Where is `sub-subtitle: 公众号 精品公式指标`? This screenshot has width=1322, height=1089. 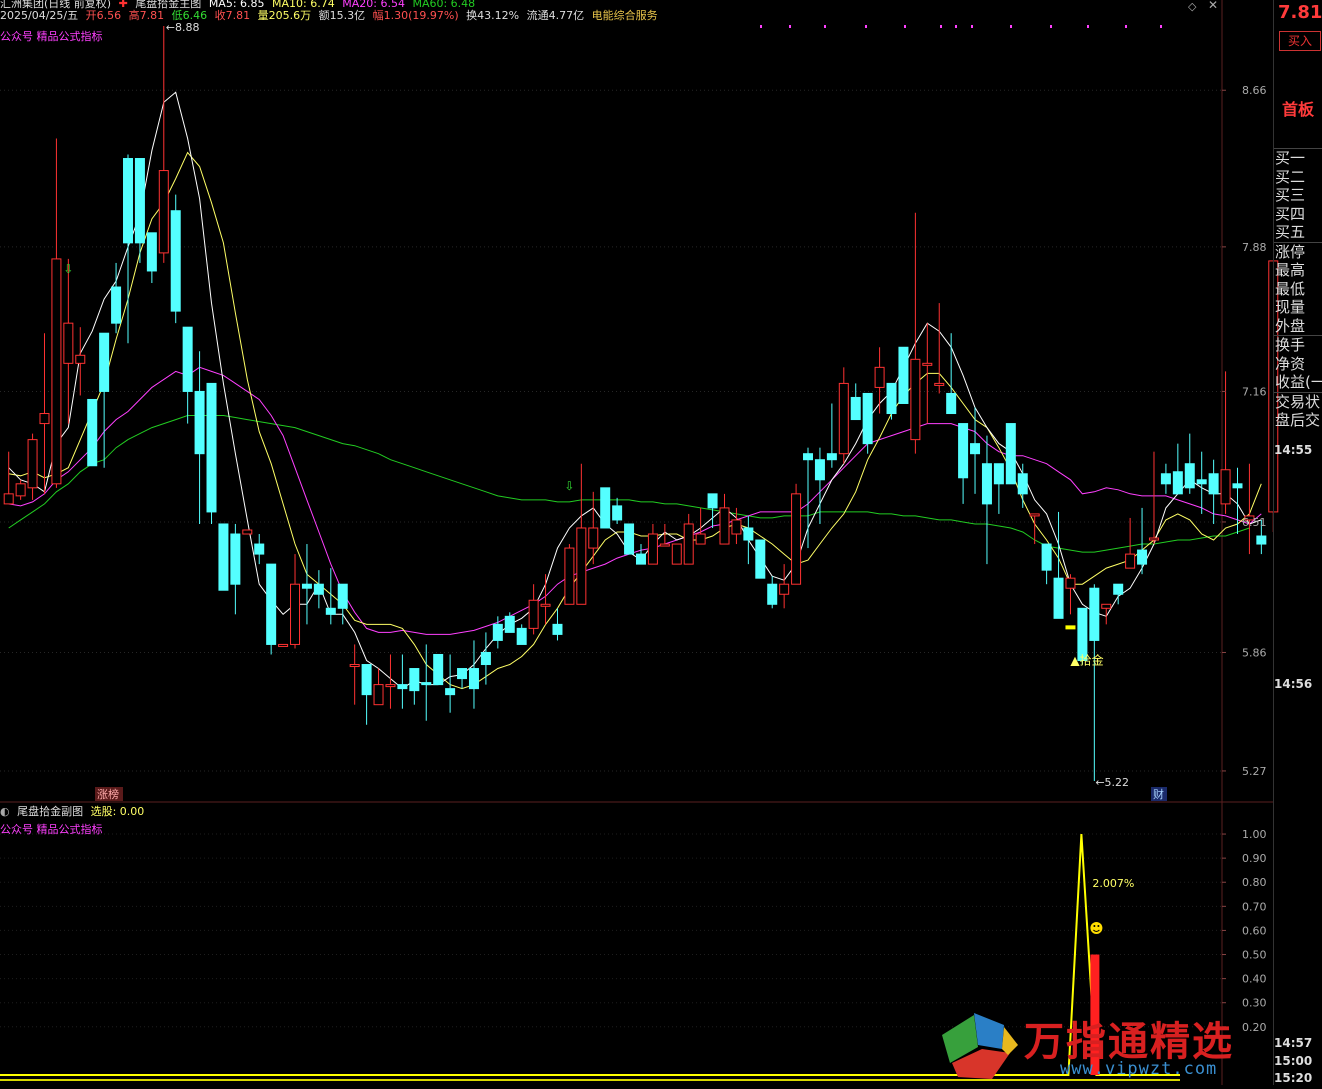
sub-subtitle: 公众号 精品公式指标 is located at coordinates (51, 829).